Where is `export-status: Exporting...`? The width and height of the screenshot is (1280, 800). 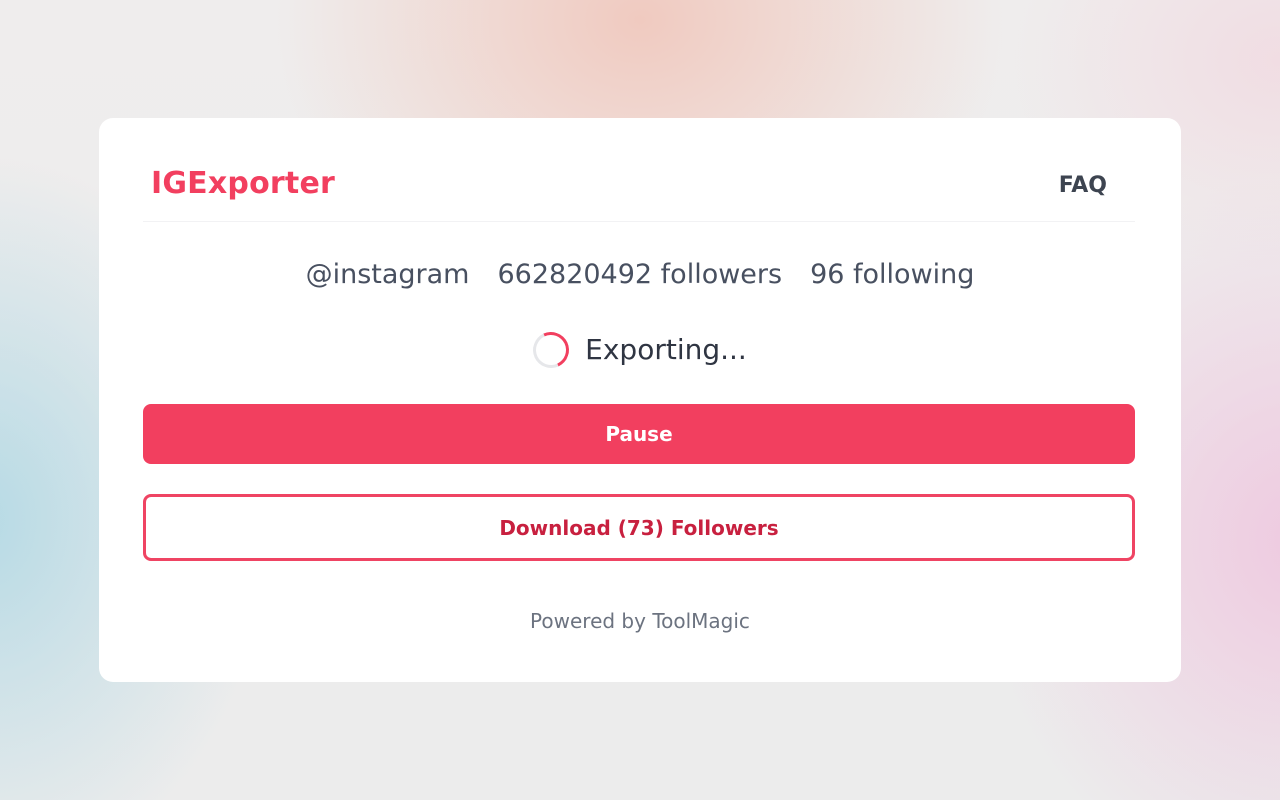
export-status: Exporting... is located at coordinates (640, 350).